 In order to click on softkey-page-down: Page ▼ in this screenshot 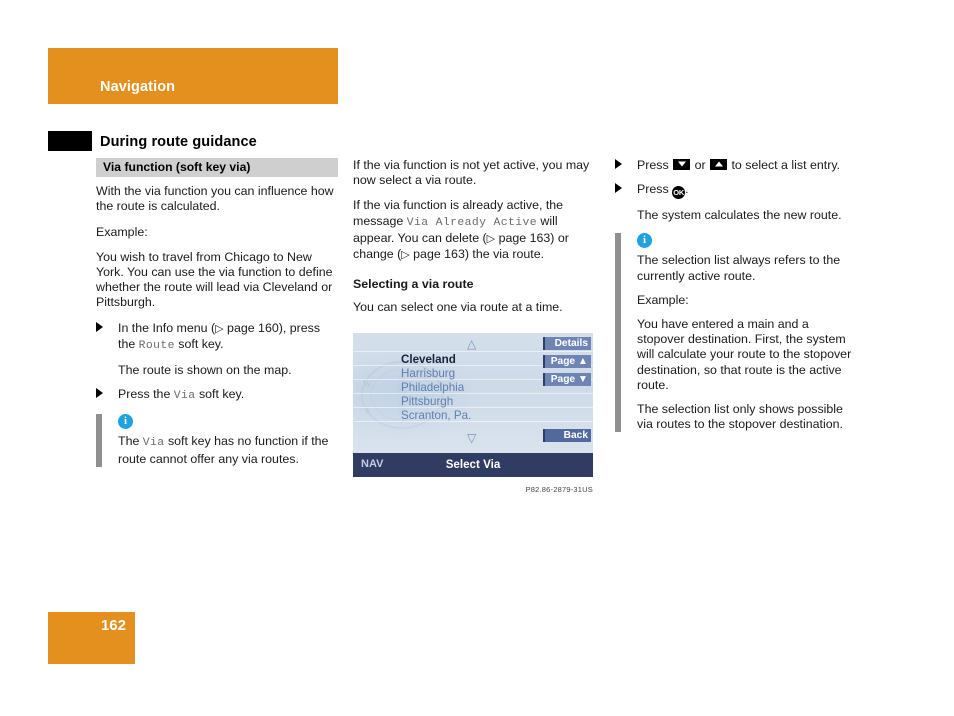, I will do `click(567, 379)`.